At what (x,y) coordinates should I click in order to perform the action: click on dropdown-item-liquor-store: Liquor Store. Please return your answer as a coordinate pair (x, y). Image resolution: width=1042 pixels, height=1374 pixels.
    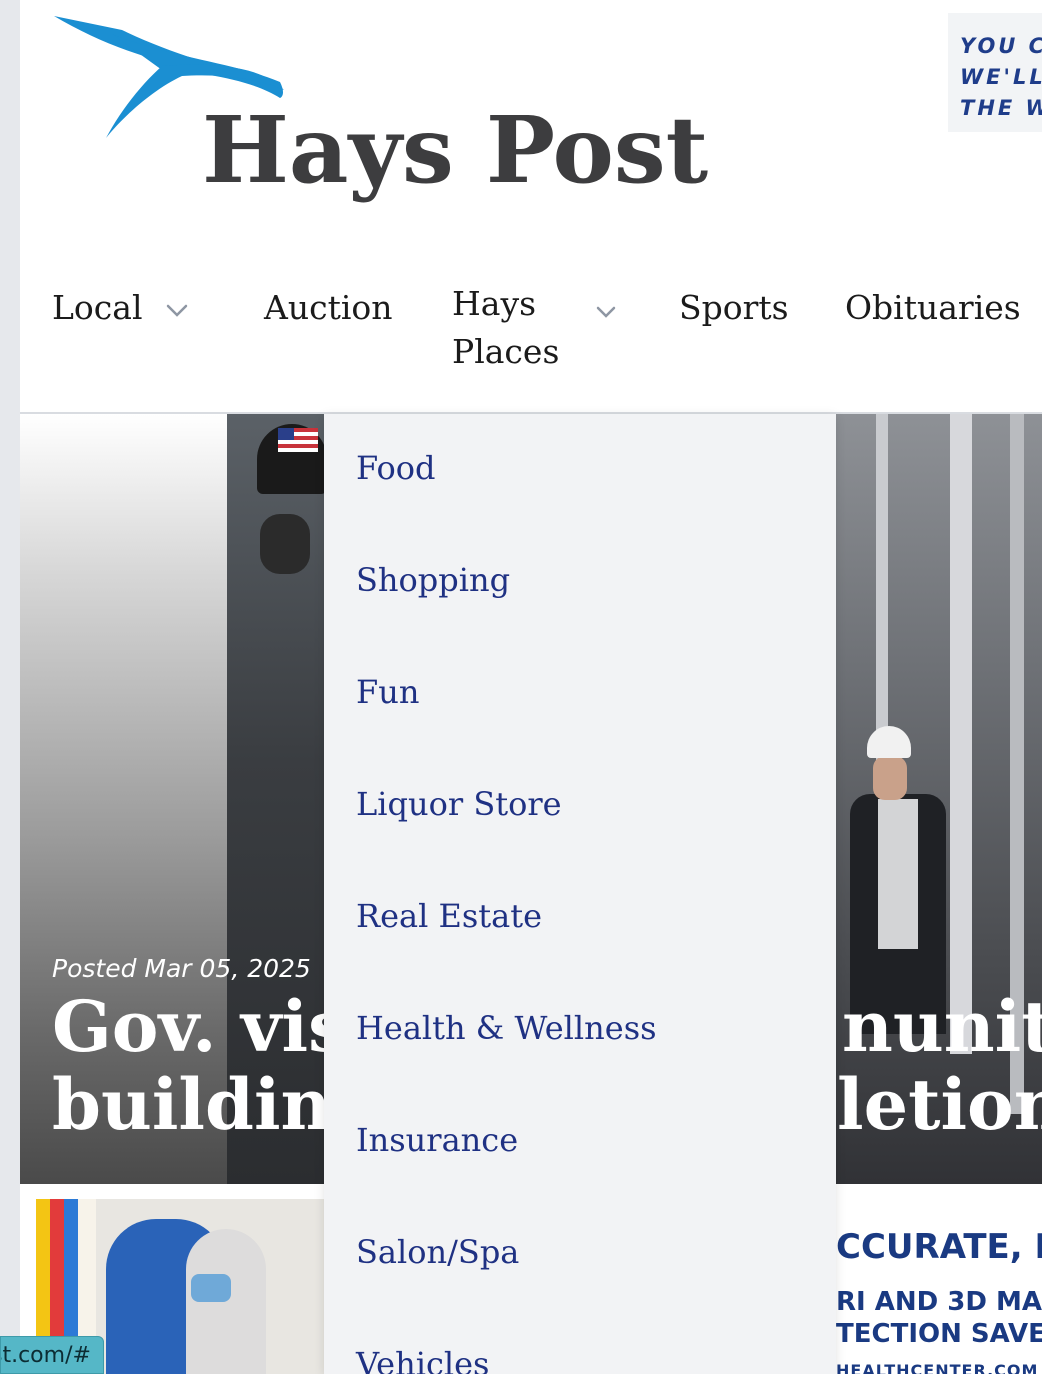
    Looking at the image, I should click on (459, 804).